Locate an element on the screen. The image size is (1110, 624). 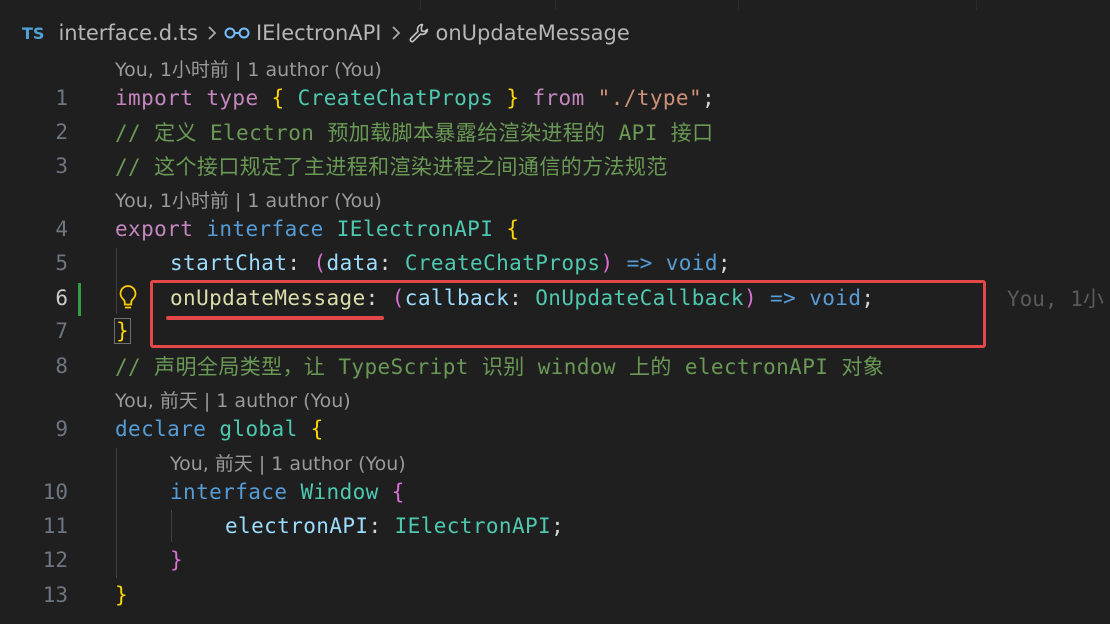
code-line: 11 electronAPI: IElectronAPI; is located at coordinates (555, 526).